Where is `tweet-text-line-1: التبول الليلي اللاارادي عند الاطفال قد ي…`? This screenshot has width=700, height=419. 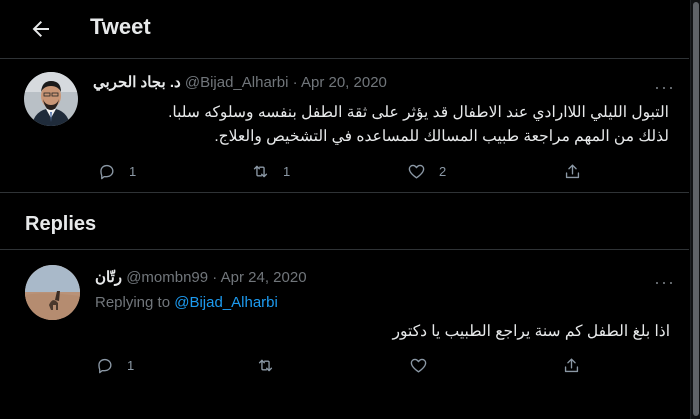 tweet-text-line-1: التبول الليلي اللاارادي عند الاطفال قد ي… is located at coordinates (418, 112).